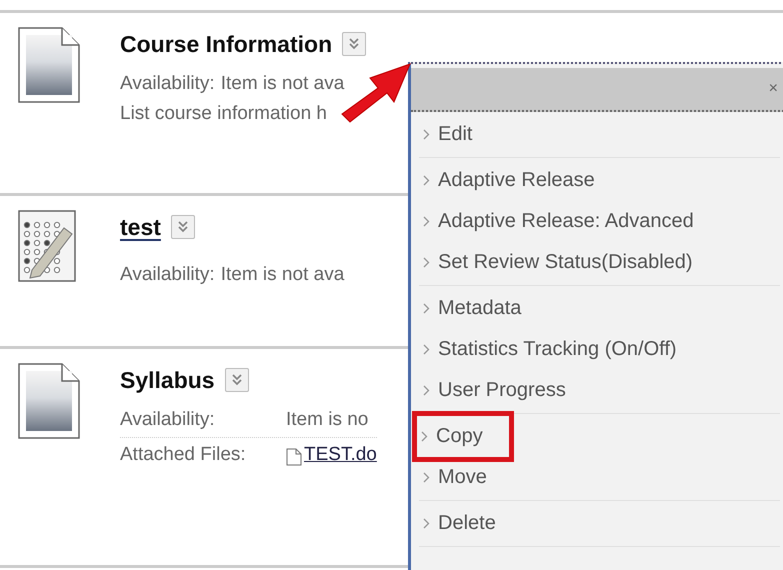 This screenshot has height=570, width=783. I want to click on item-description: List course information h, so click(224, 114).